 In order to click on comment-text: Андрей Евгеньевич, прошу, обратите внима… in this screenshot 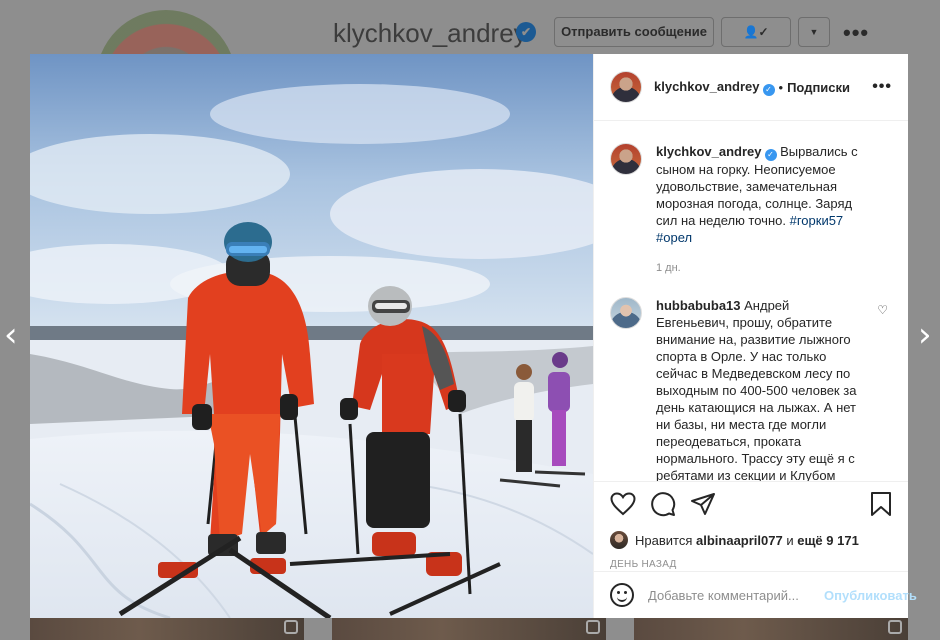, I will do `click(756, 389)`.